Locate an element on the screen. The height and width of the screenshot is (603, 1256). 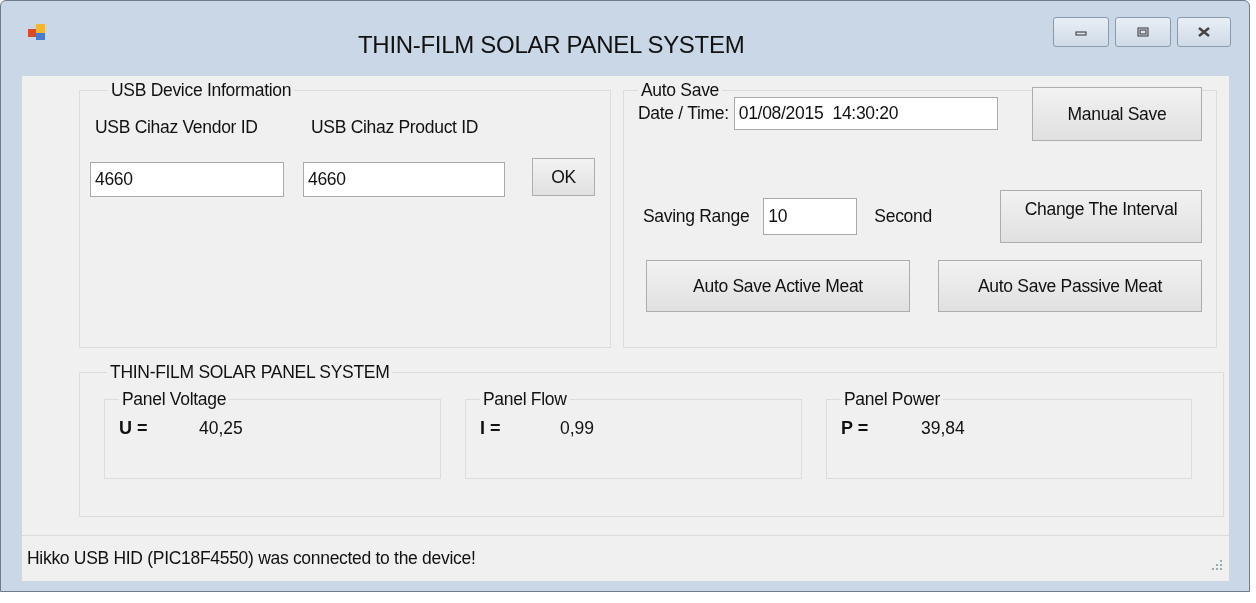
maximize-button is located at coordinates (1143, 31).